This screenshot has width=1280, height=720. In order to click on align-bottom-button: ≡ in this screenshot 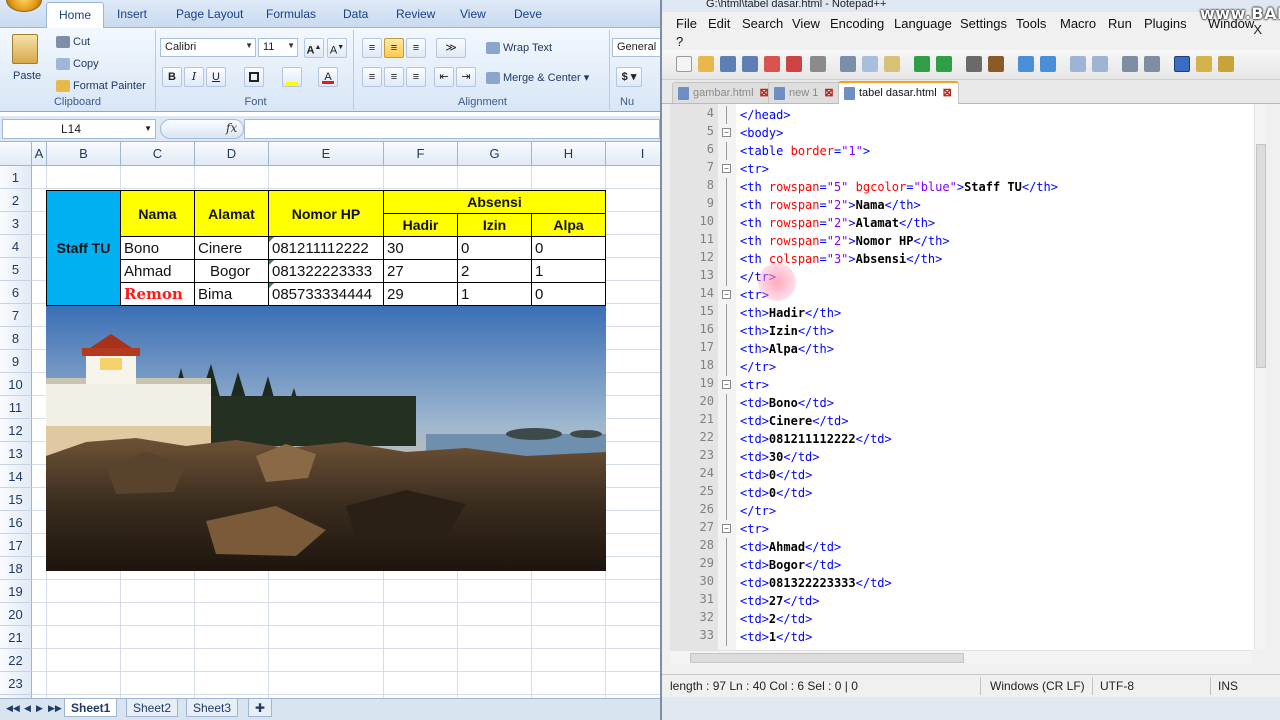, I will do `click(416, 48)`.